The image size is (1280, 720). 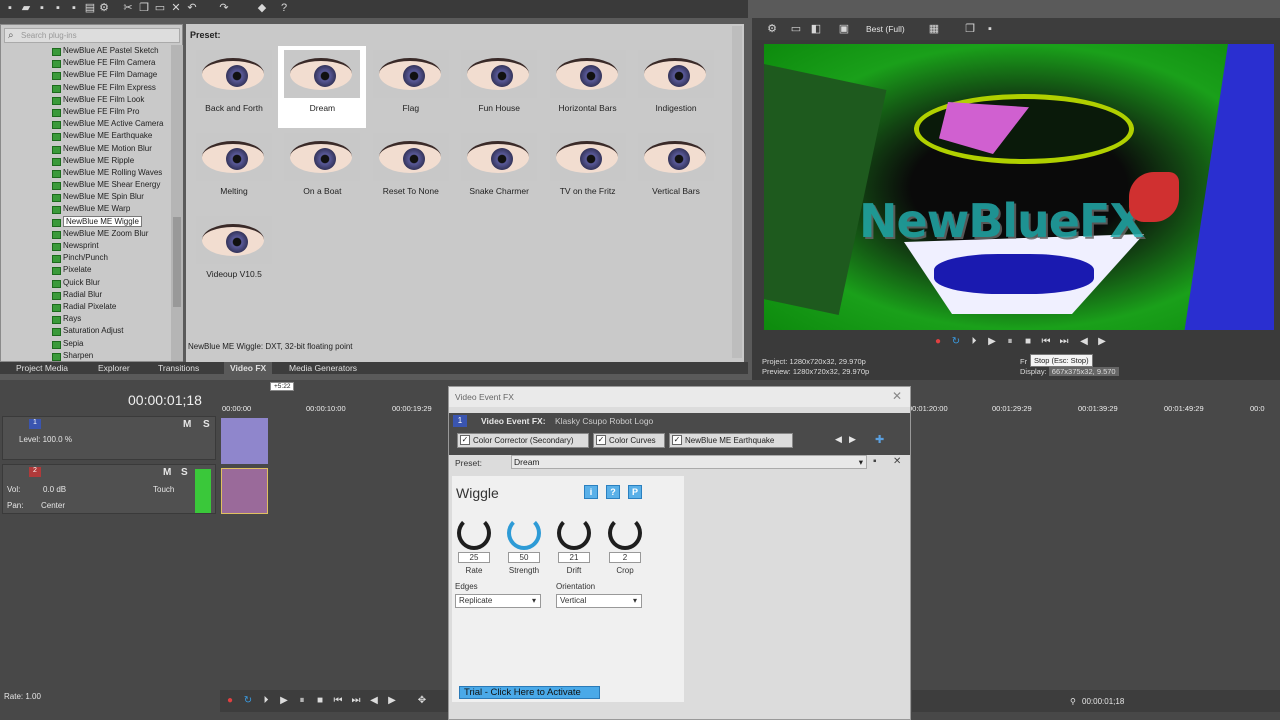 I want to click on automation-mode: Touch, so click(x=163, y=489).